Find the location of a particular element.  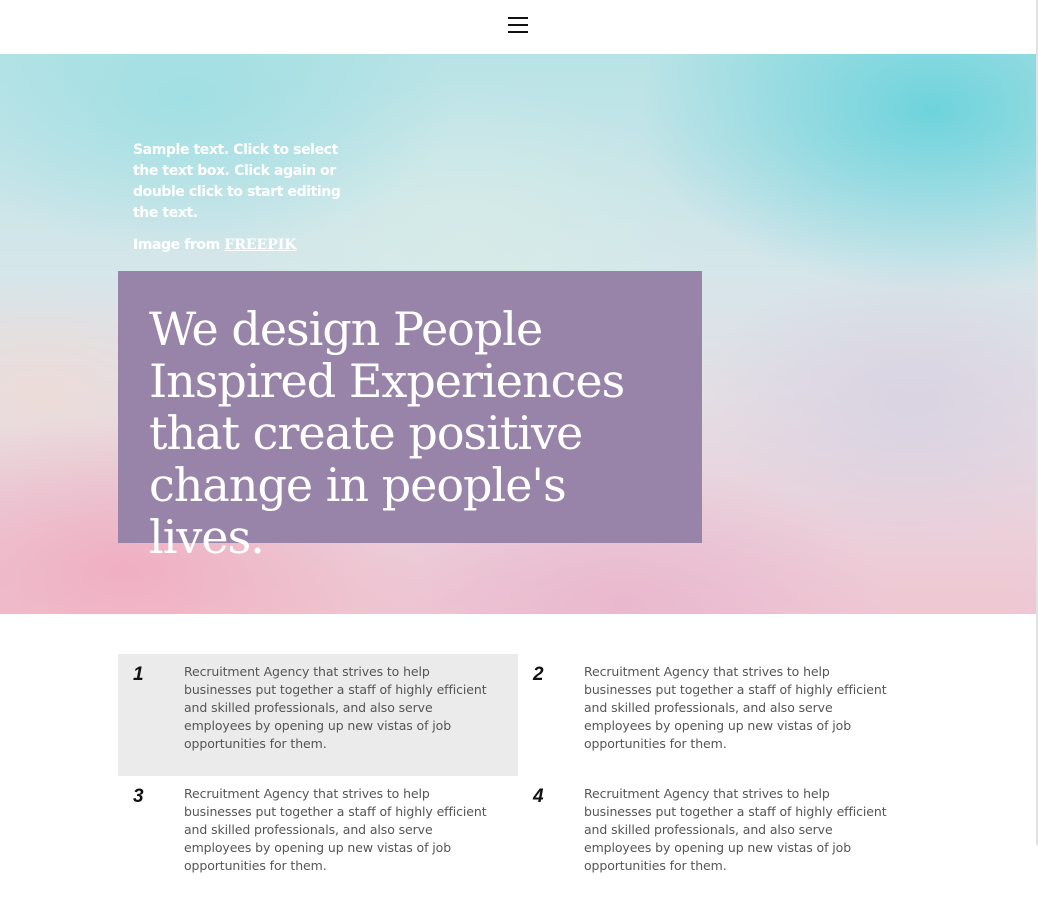

feature-number: 1 is located at coordinates (138, 674).